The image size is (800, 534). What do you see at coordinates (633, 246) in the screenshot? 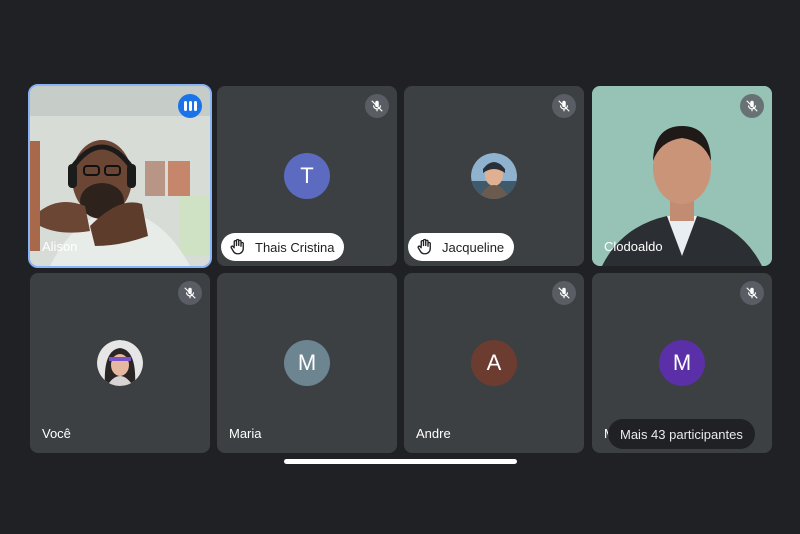
I see `participant-name: Clodoaldo` at bounding box center [633, 246].